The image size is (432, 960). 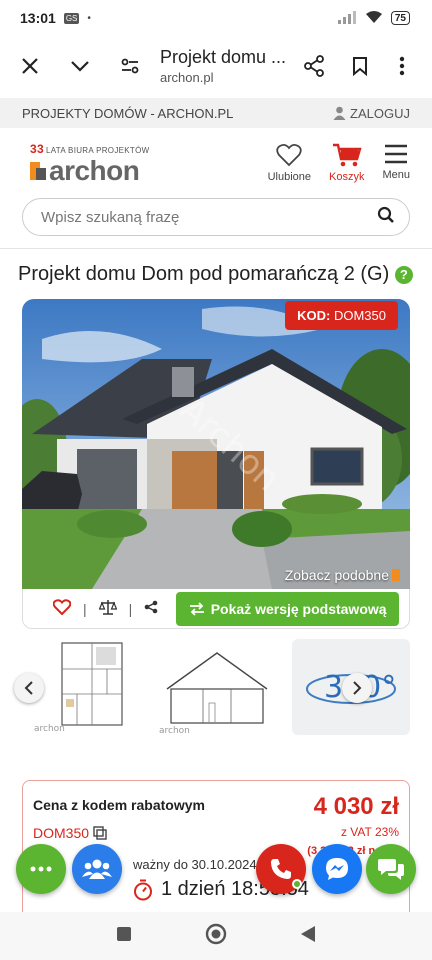 I want to click on chevron-down-icon, so click(x=80, y=66).